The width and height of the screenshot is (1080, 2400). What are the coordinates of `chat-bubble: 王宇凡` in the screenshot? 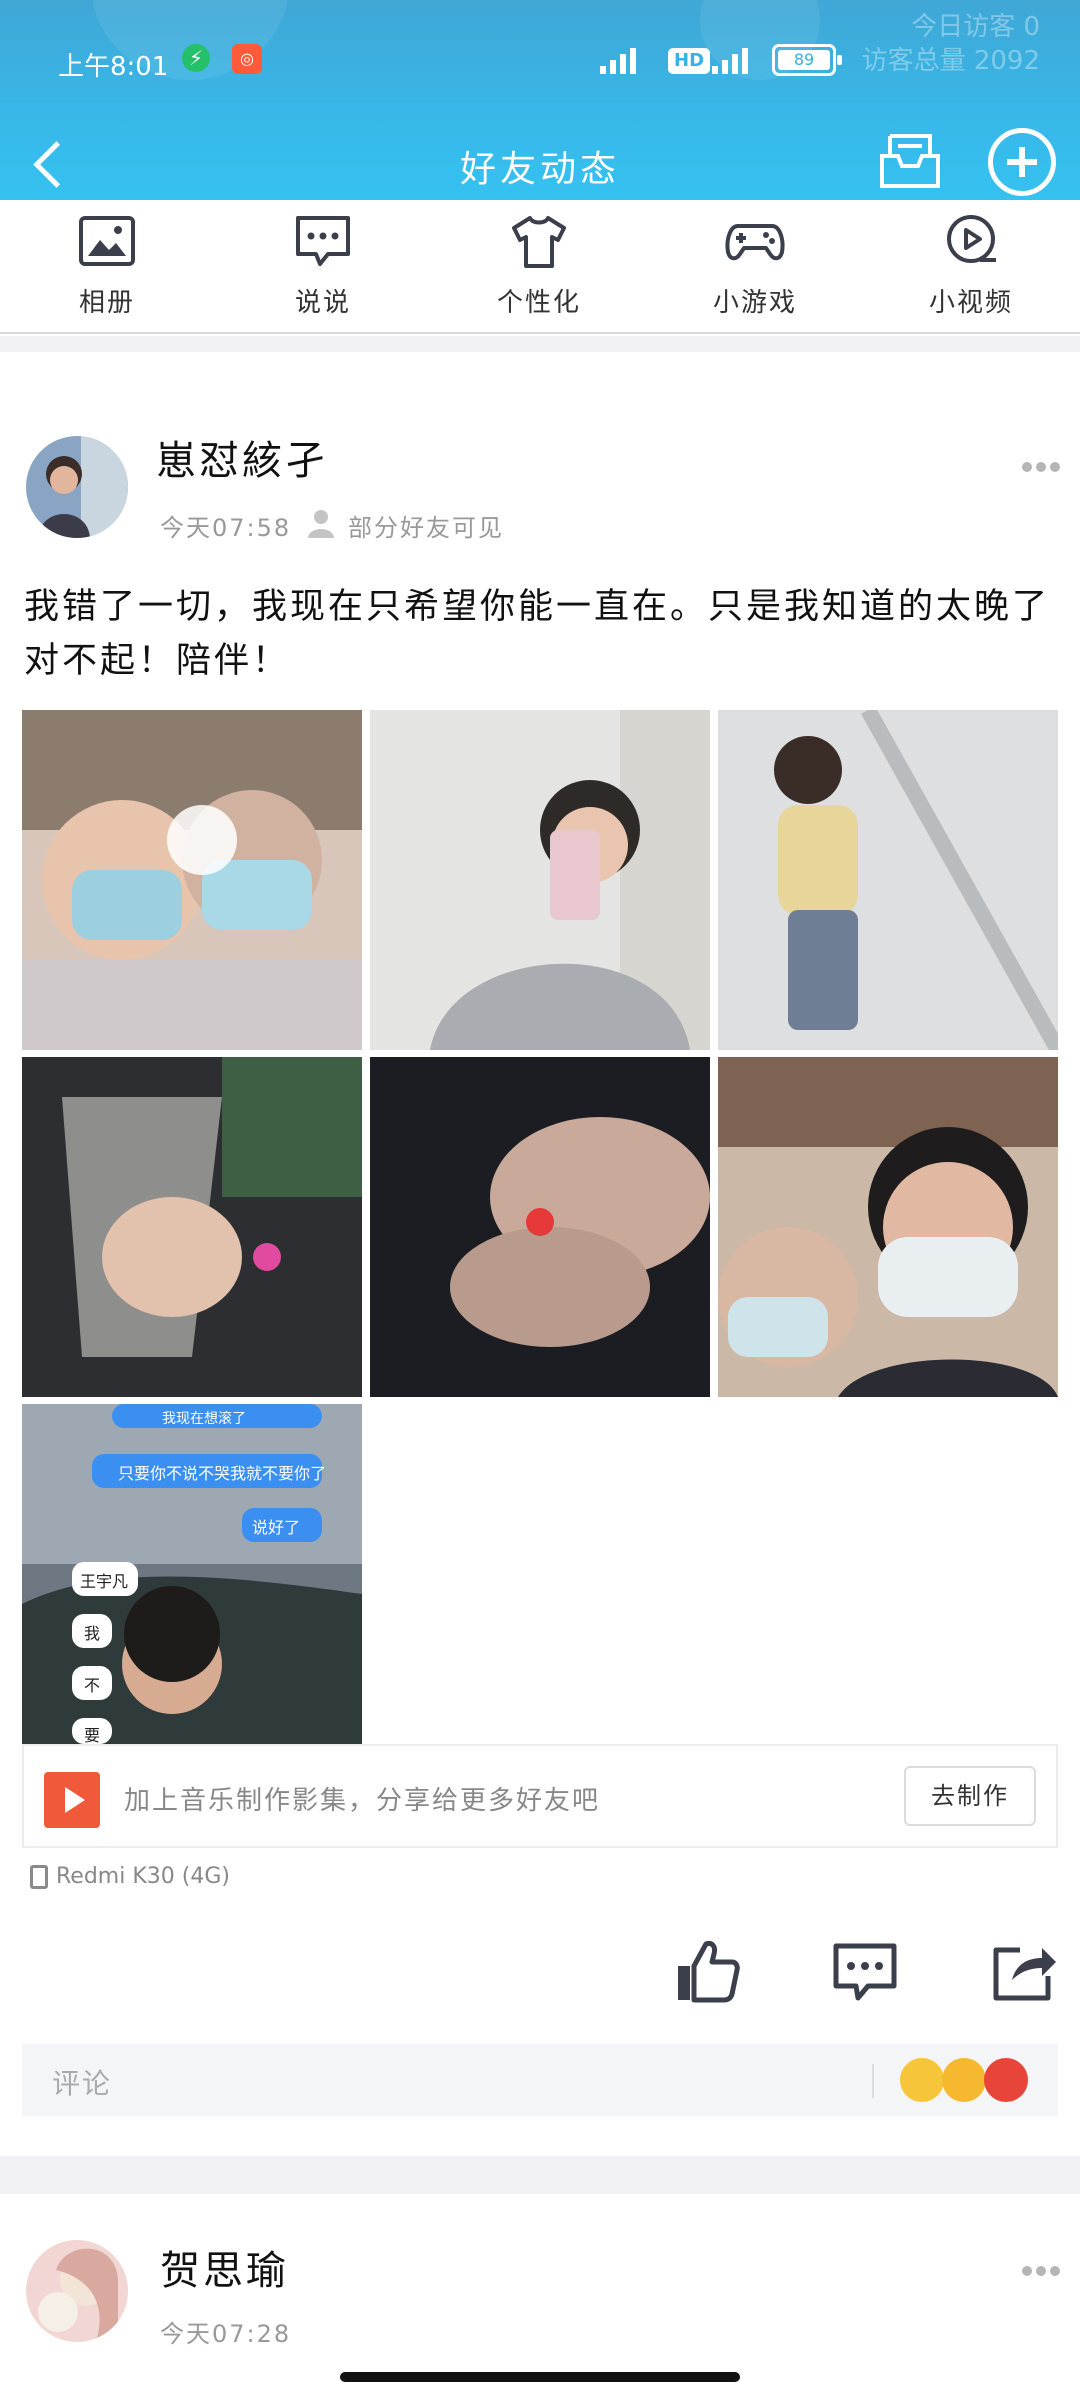 It's located at (104, 1581).